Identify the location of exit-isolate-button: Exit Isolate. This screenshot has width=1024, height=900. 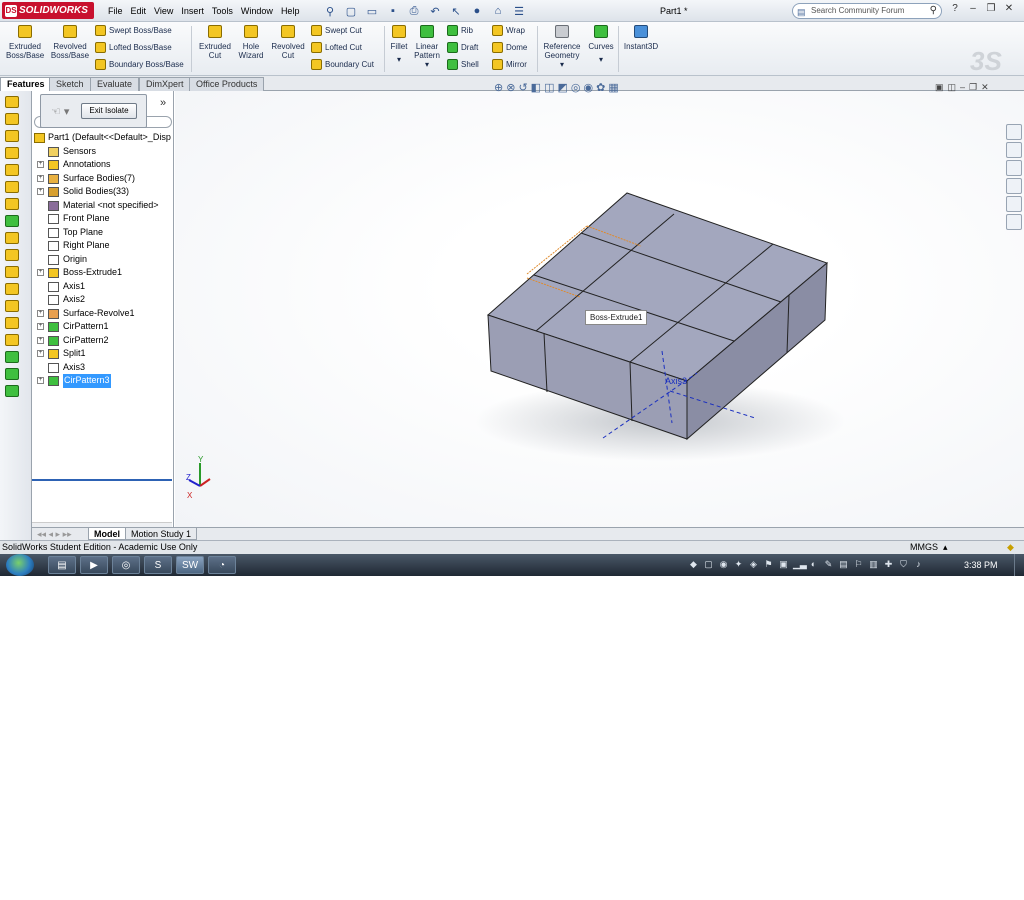
(109, 111).